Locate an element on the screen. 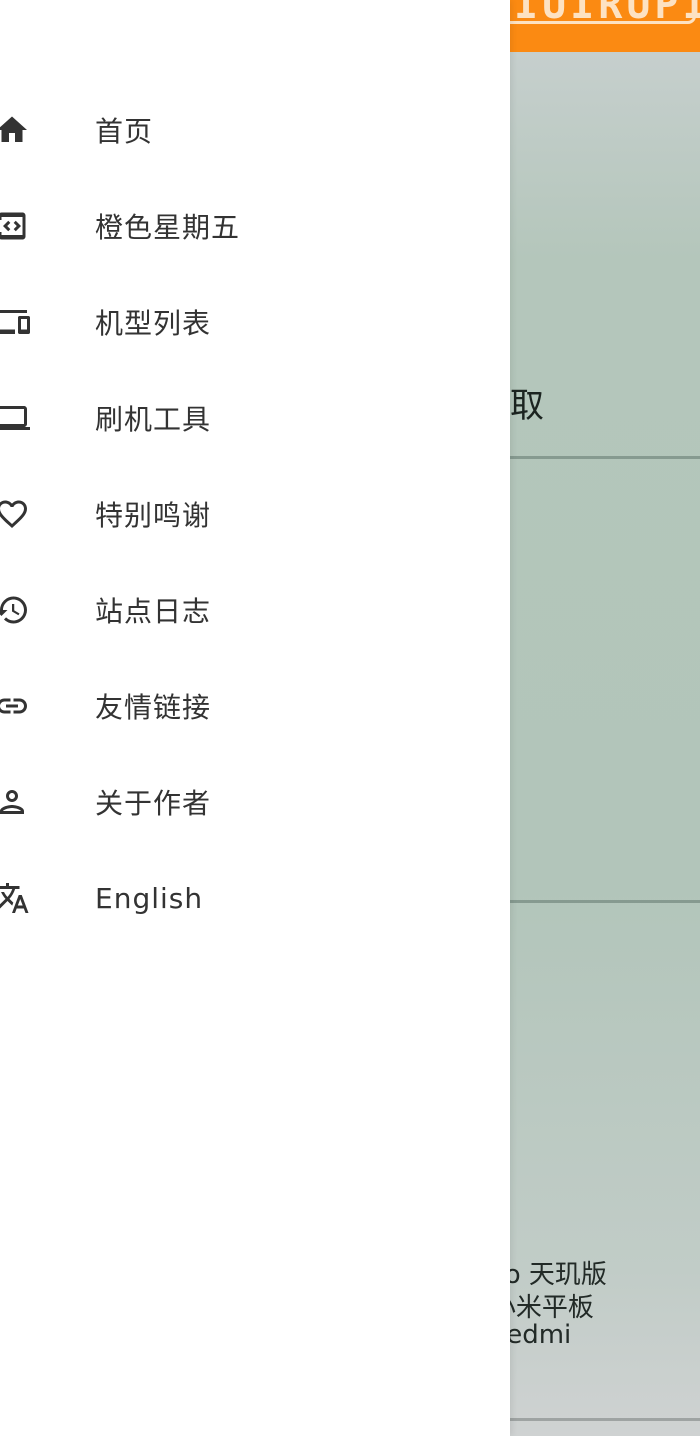  drawer-item-about-author: 关于作者 is located at coordinates (255, 802).